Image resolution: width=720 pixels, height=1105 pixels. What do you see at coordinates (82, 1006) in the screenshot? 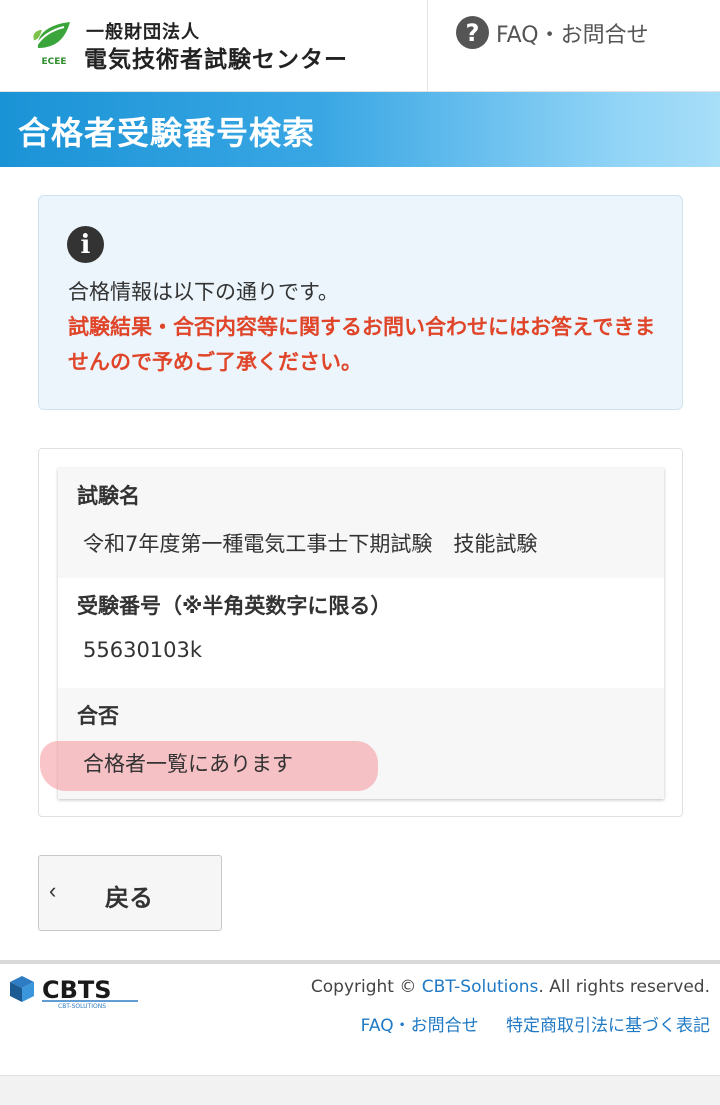
I see `cbts-logo-sub: CBT-SOLUTIONS` at bounding box center [82, 1006].